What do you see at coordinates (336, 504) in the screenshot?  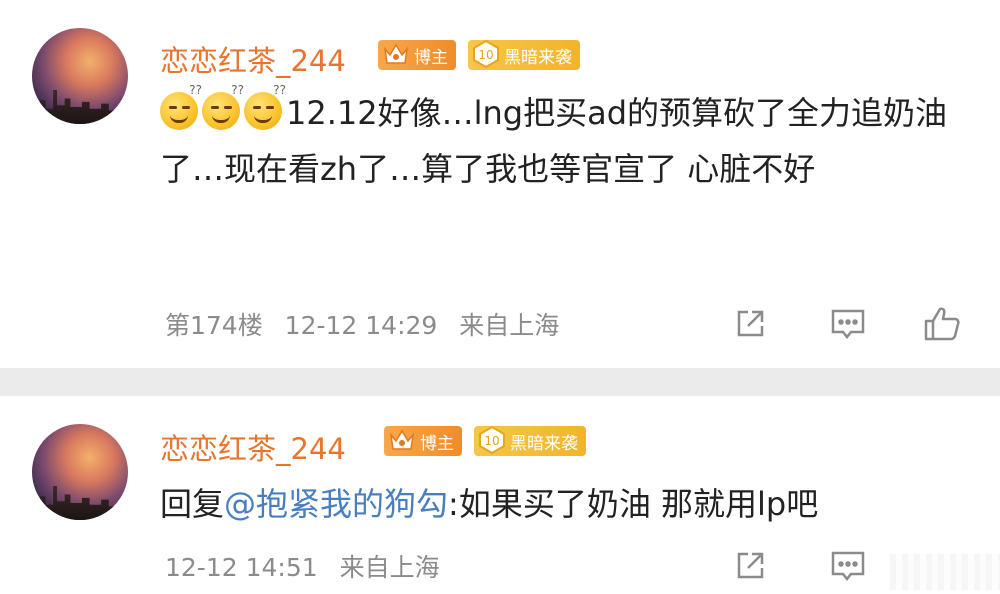 I see `mention-link: @抱紧我的狗勾` at bounding box center [336, 504].